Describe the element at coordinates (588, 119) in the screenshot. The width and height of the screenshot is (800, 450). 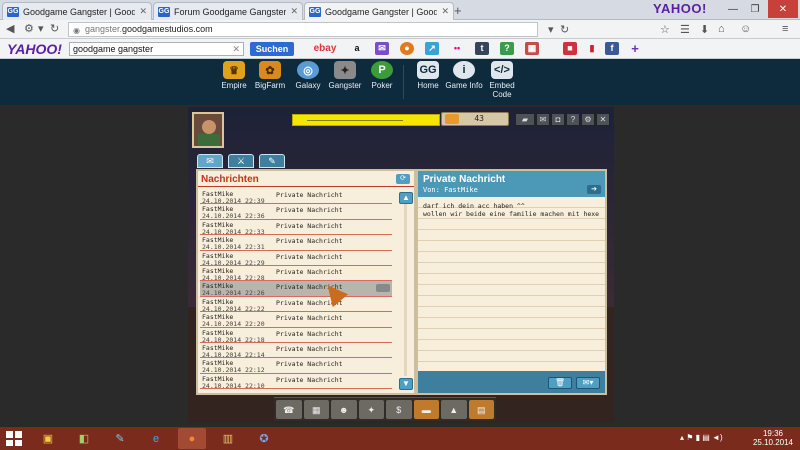
I see `settings-icon: ⚙` at that location.